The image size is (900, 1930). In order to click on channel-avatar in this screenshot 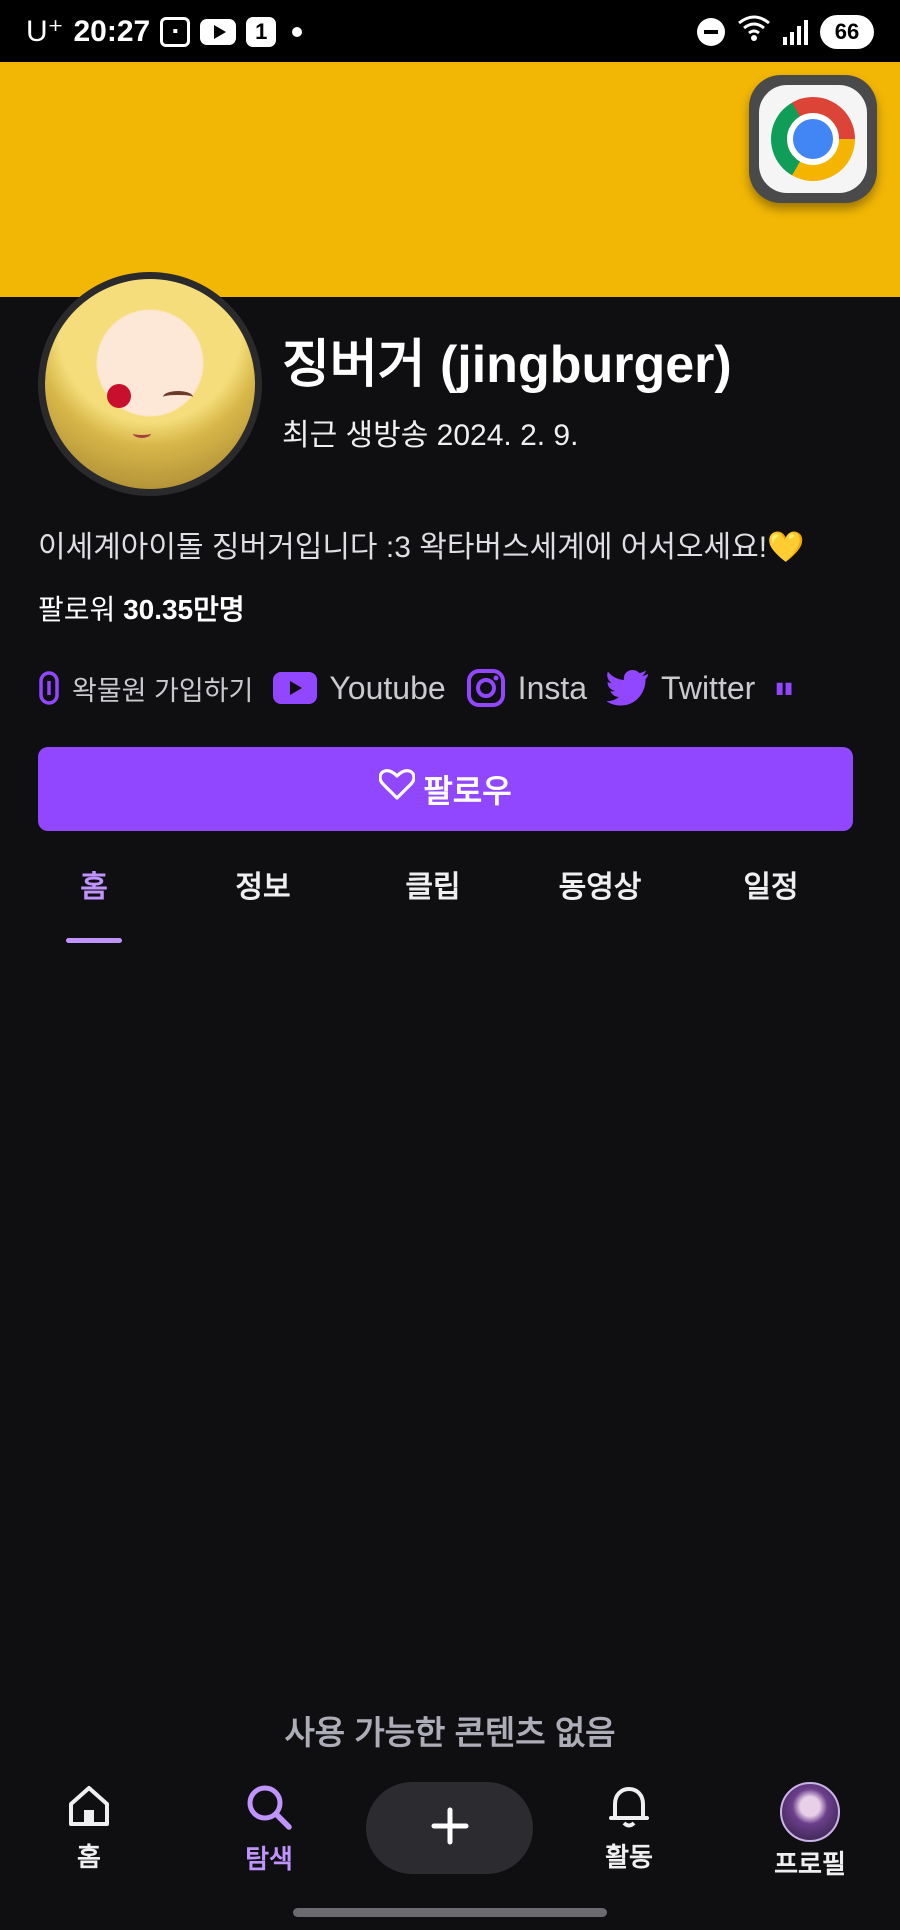, I will do `click(150, 384)`.